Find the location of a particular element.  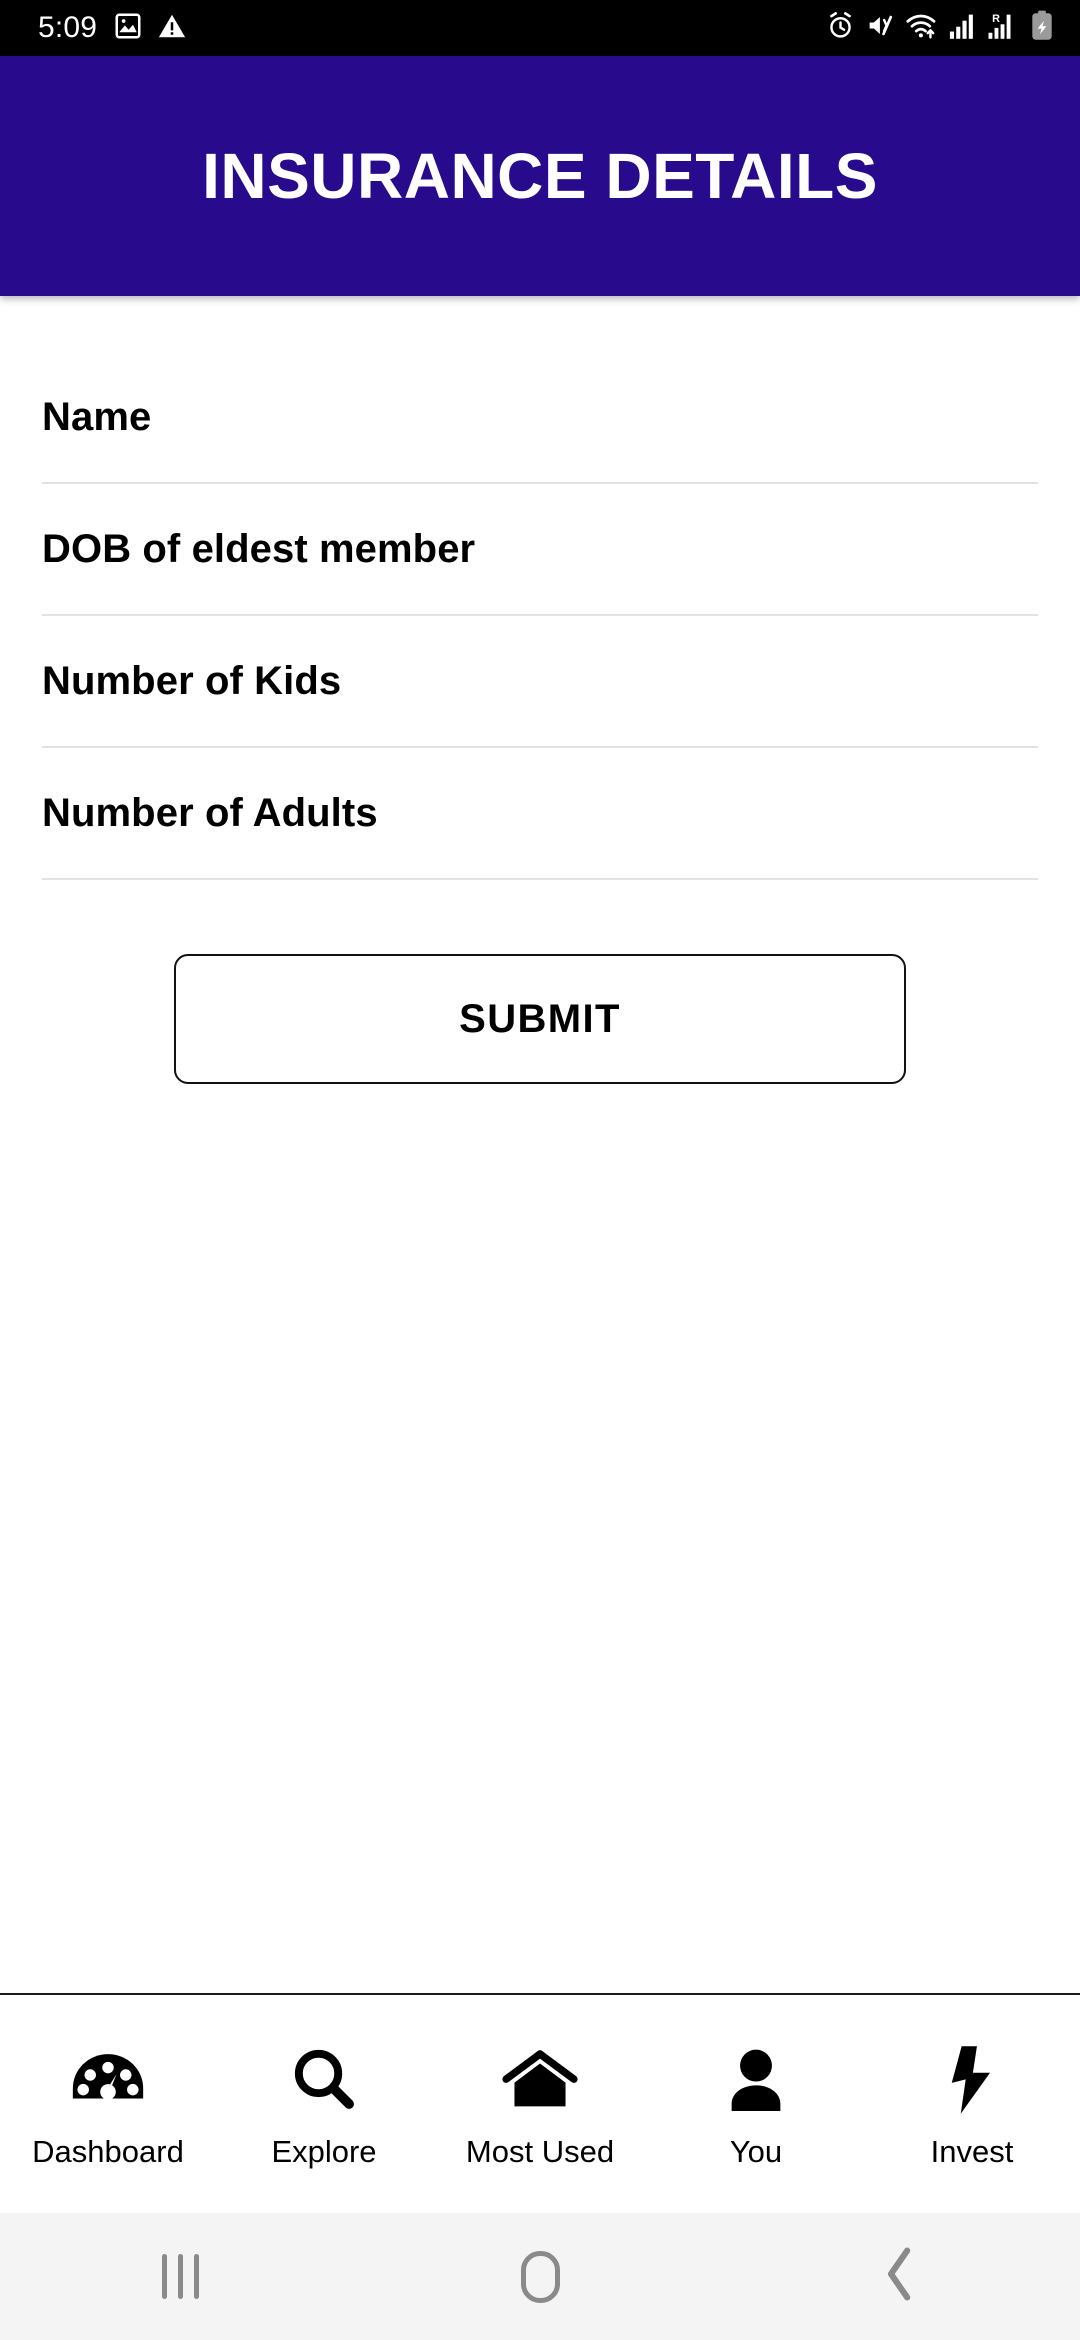

nav-label-invest: Invest is located at coordinates (972, 2151).